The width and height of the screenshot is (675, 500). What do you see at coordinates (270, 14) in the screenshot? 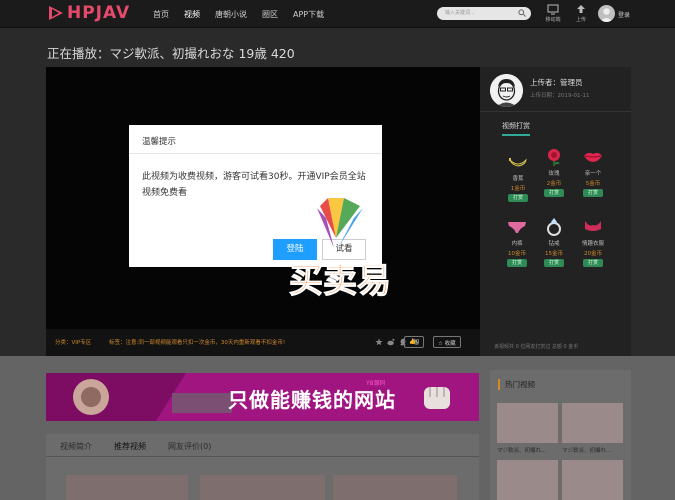
I see `nav-forum: 圈区` at bounding box center [270, 14].